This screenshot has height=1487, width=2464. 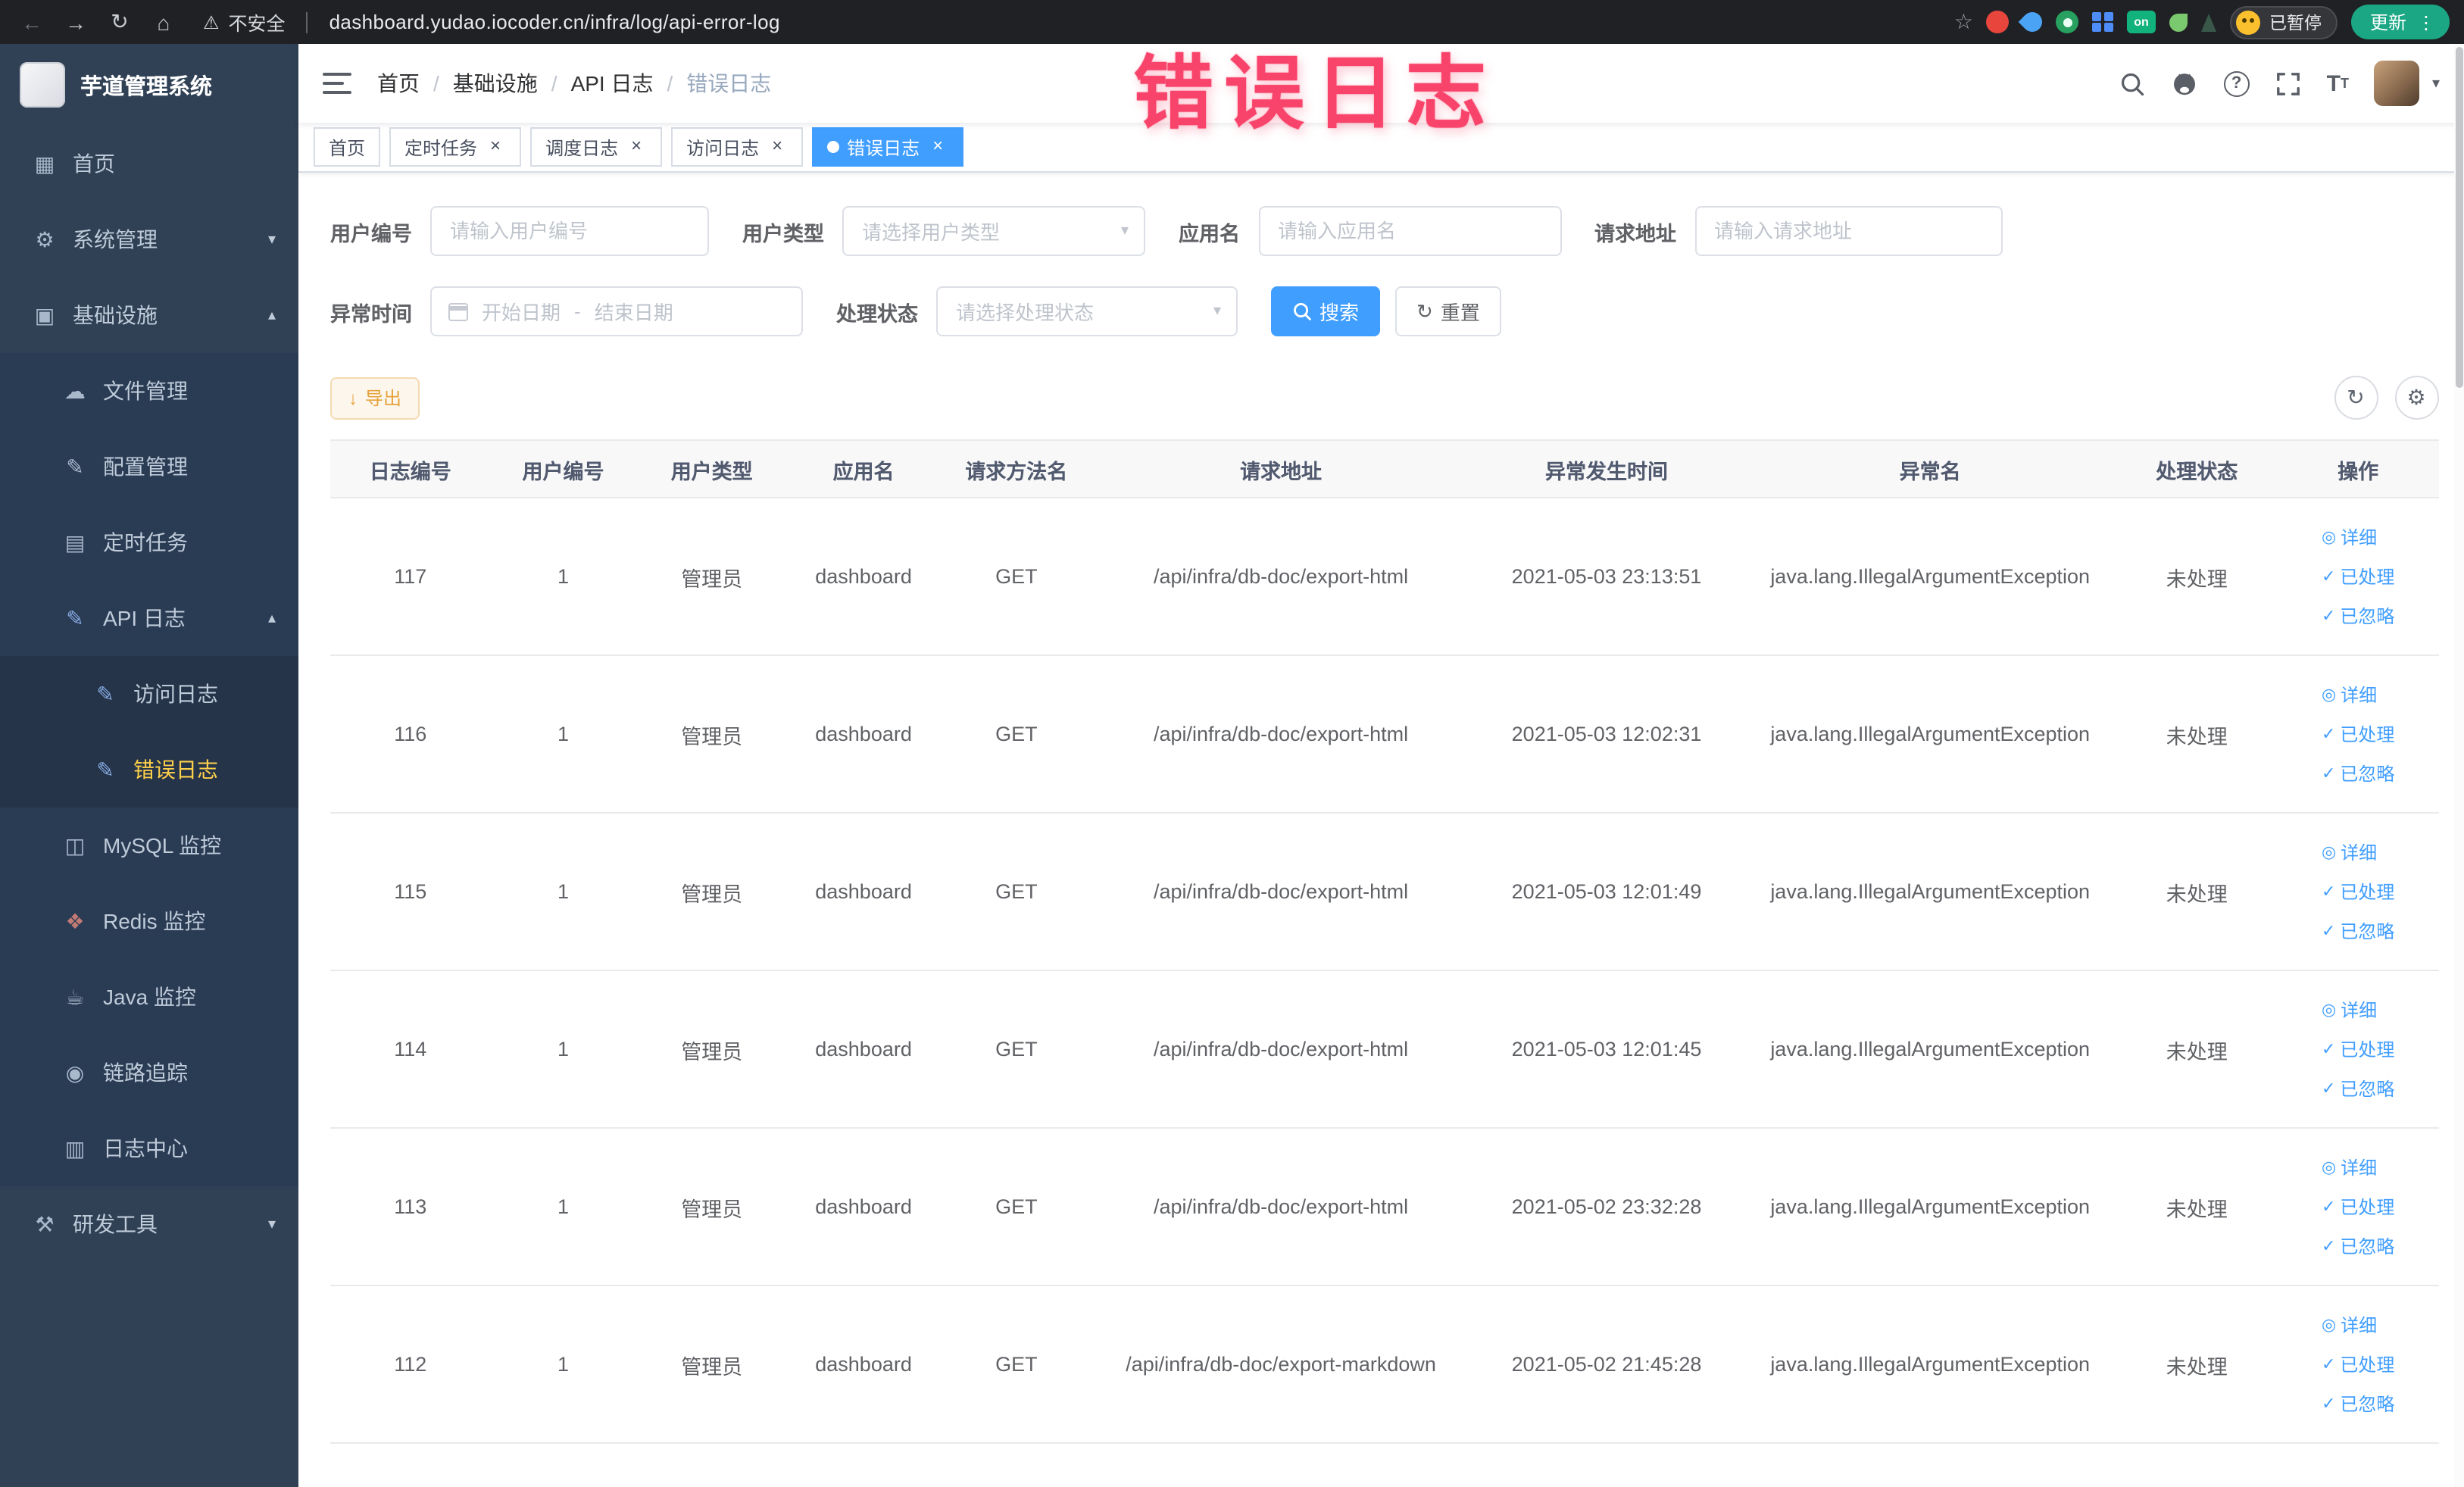 I want to click on avatar-caret-icon: ▾, so click(x=2436, y=83).